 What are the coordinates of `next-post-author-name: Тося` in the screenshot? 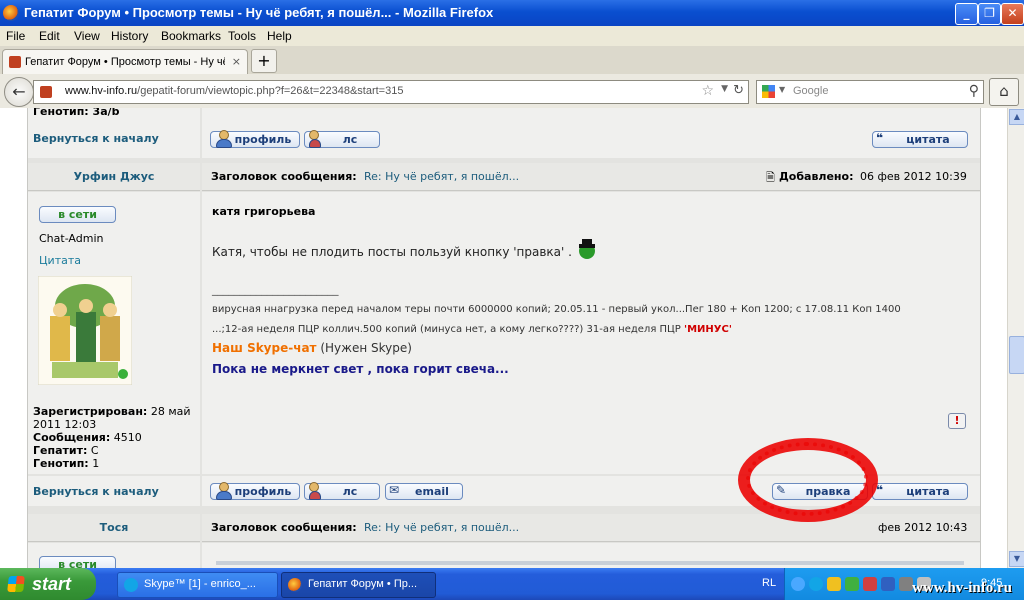 It's located at (114, 527).